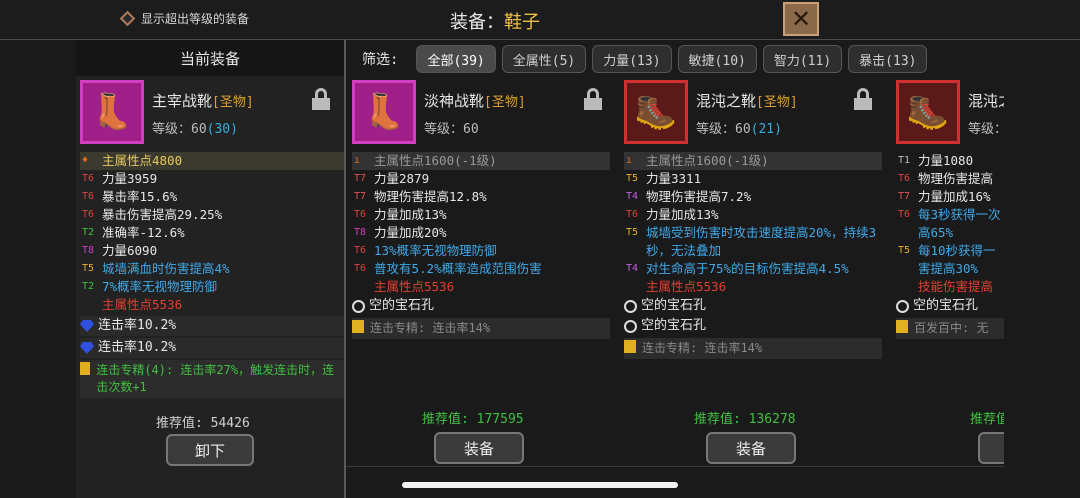 This screenshot has height=498, width=1080. What do you see at coordinates (632, 196) in the screenshot?
I see `stat-tier: T4` at bounding box center [632, 196].